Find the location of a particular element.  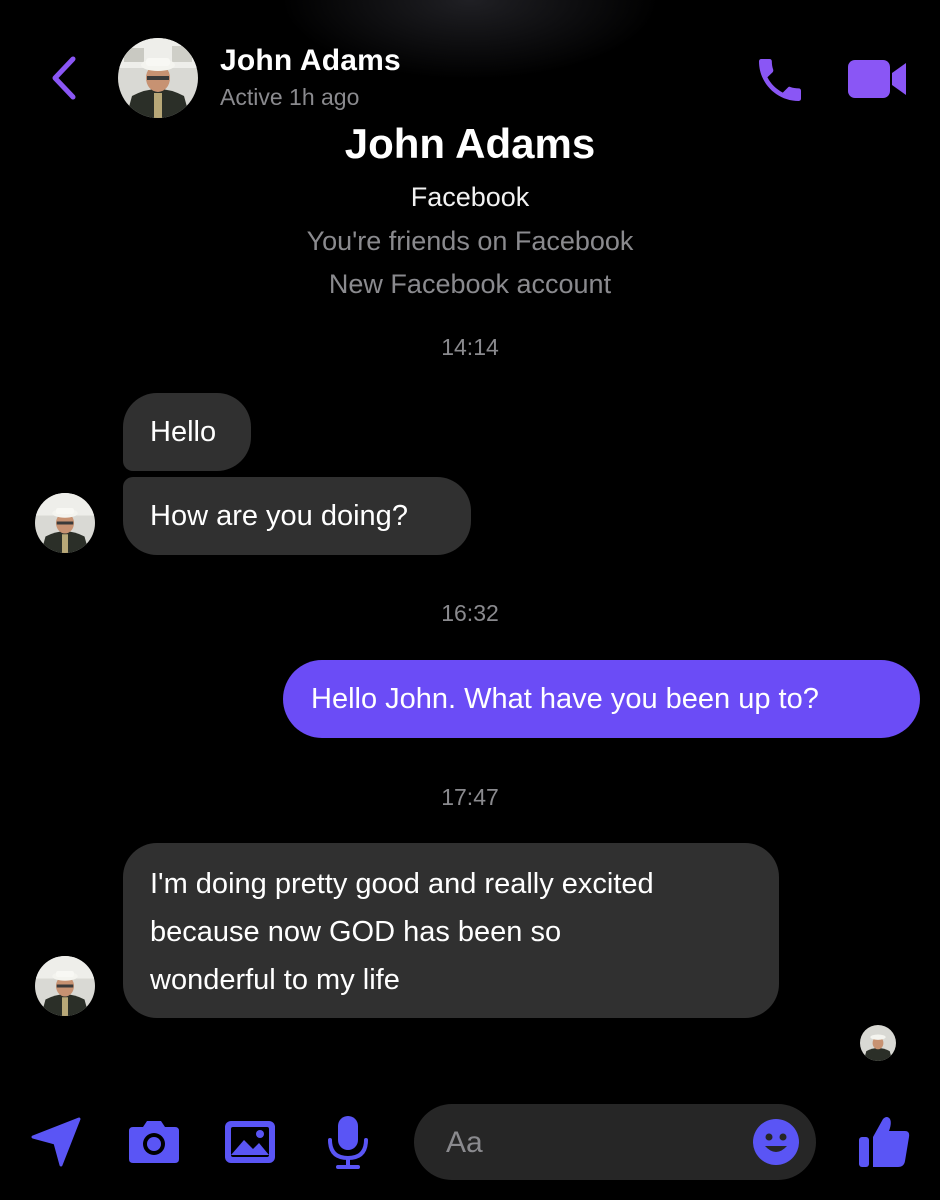

contact-avatar is located at coordinates (158, 78).